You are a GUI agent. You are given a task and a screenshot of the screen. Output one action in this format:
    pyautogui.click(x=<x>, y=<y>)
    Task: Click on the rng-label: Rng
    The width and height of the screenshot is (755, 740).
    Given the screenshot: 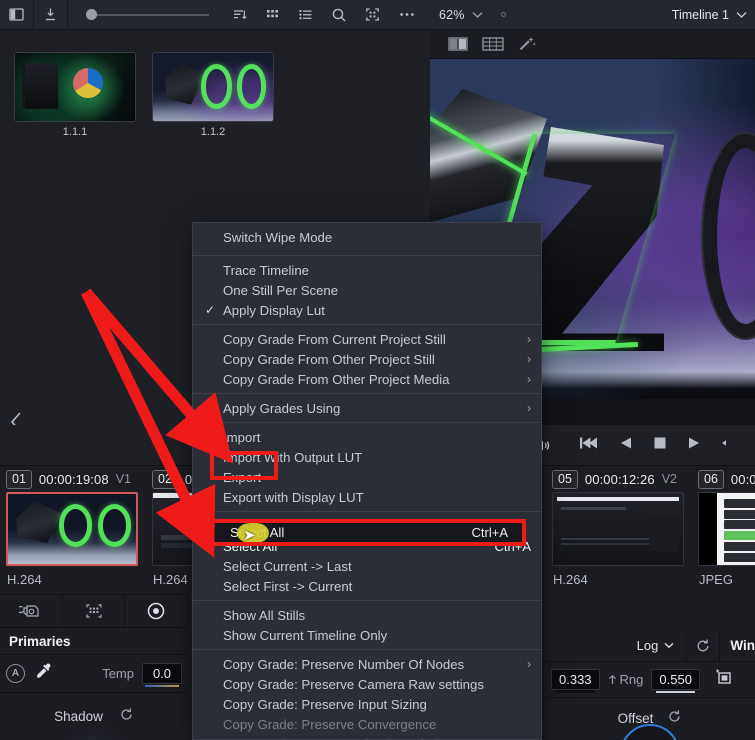 What is the action you would take?
    pyautogui.click(x=631, y=679)
    